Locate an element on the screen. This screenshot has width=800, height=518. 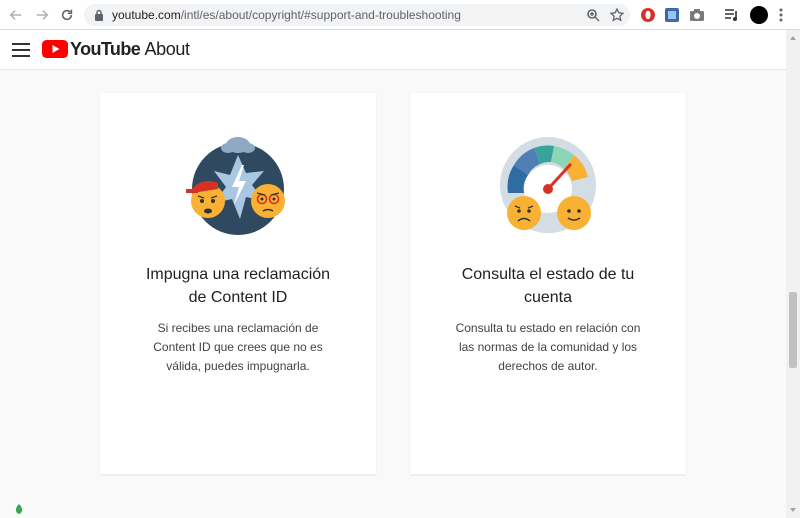
card-title: Consulta el estado de tu cuenta is located at coordinates (548, 286).